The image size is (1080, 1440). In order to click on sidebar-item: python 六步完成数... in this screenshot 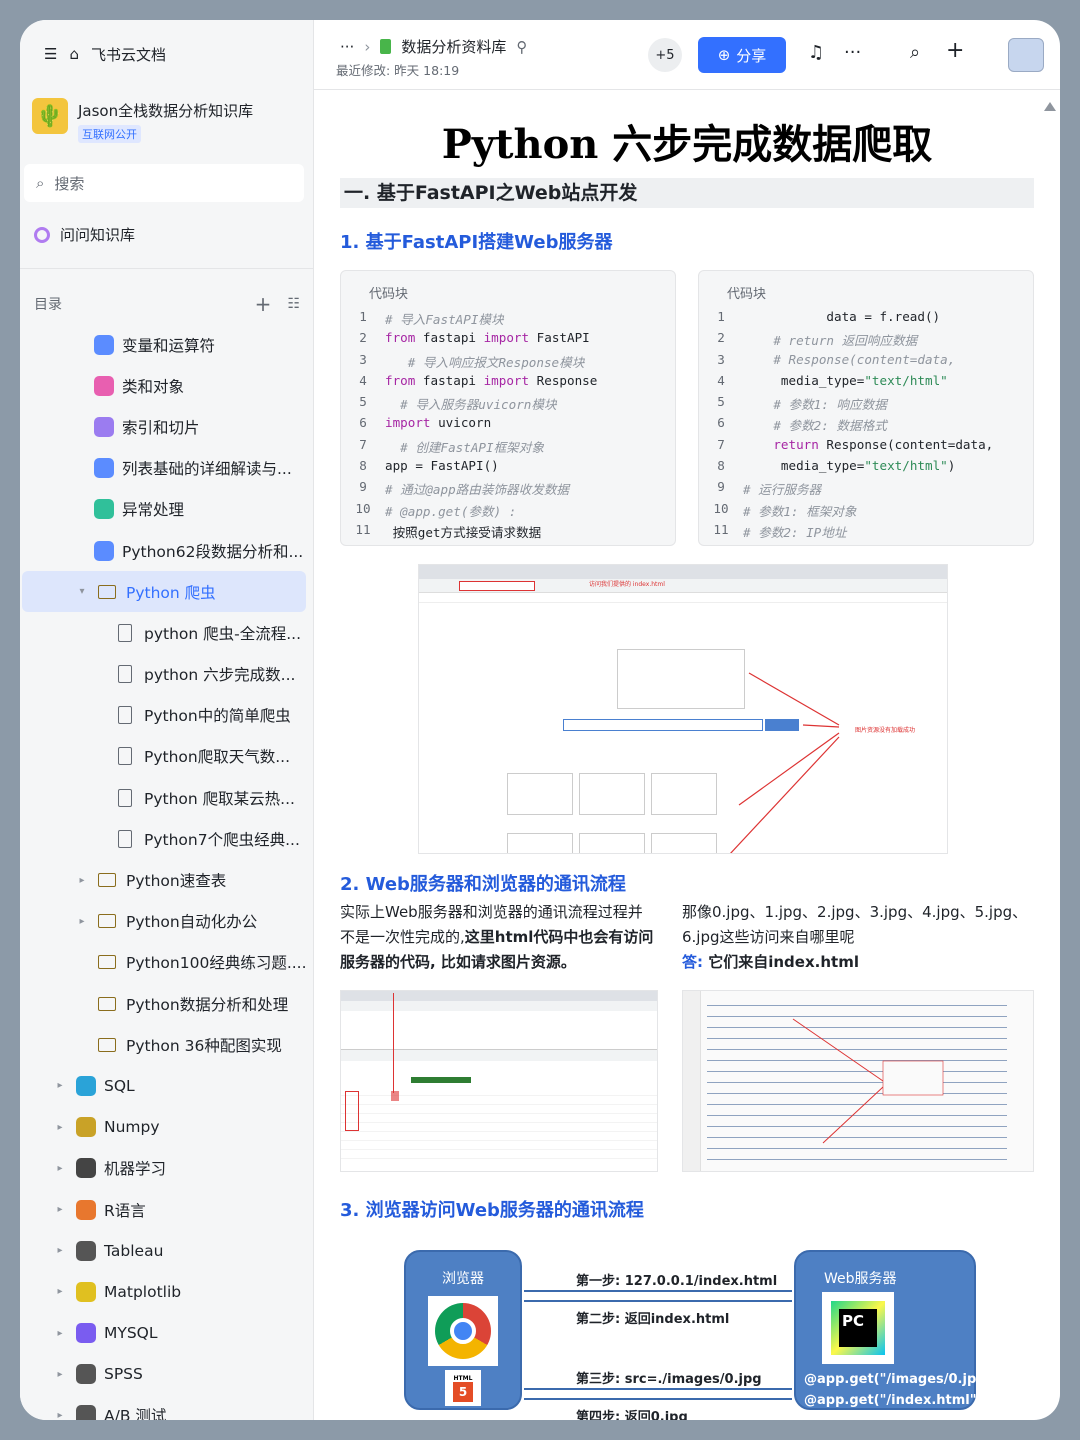, I will do `click(167, 674)`.